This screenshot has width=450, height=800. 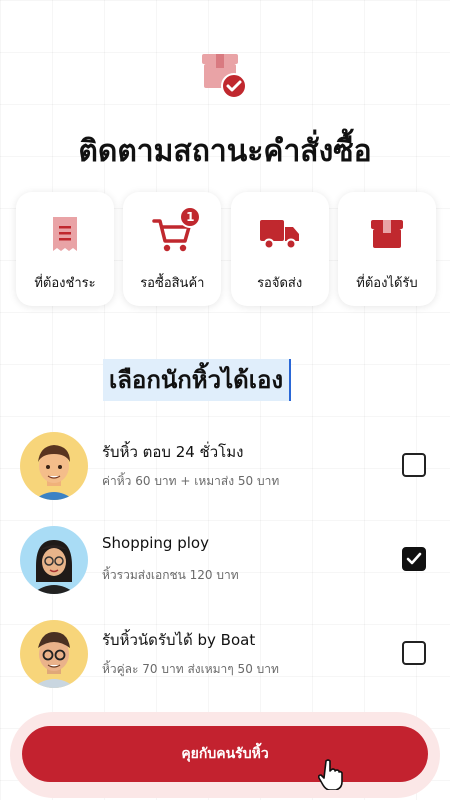 What do you see at coordinates (170, 575) in the screenshot?
I see `courier-description: หิ้วรวมส่งเอกชน 120 บาท` at bounding box center [170, 575].